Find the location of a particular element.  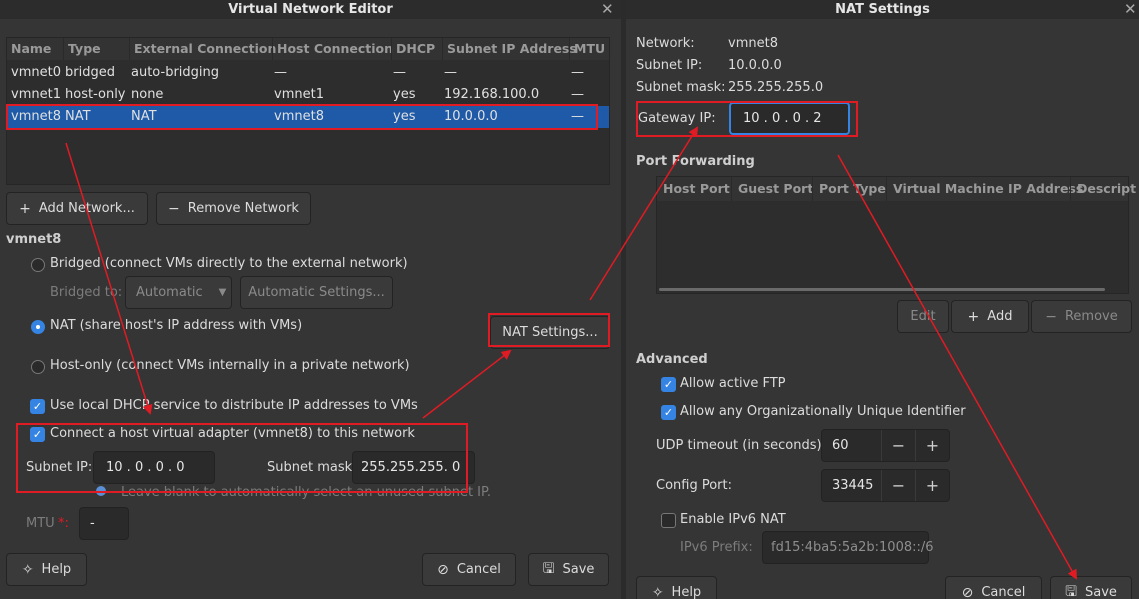

column-header-name: Name is located at coordinates (29, 49).